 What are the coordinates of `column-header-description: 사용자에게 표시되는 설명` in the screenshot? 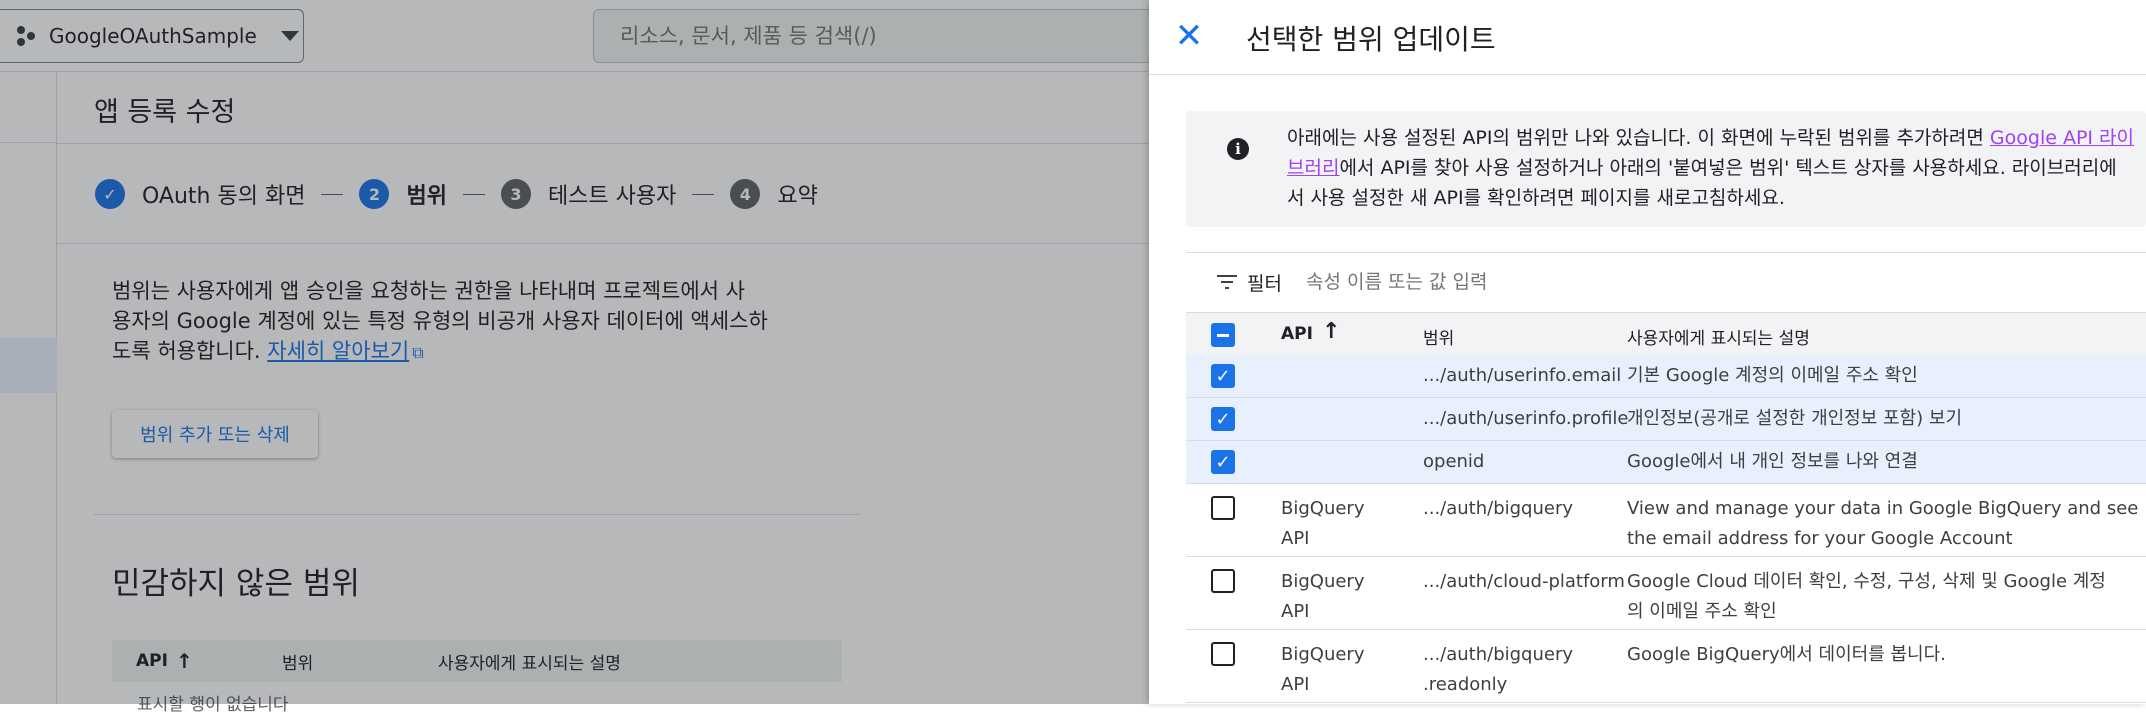 It's located at (1718, 339).